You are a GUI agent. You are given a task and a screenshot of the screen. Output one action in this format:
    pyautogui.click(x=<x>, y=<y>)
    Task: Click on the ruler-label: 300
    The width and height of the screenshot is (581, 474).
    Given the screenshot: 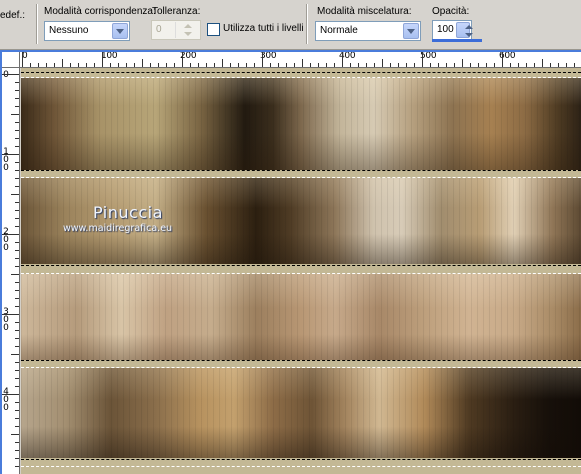 What is the action you would take?
    pyautogui.click(x=6, y=320)
    